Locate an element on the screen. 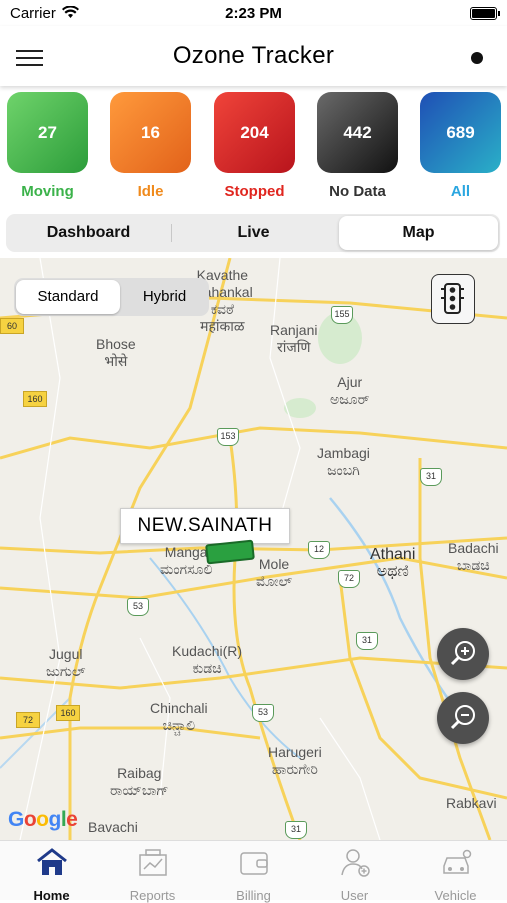 The height and width of the screenshot is (903, 507). user-icon is located at coordinates (355, 863).